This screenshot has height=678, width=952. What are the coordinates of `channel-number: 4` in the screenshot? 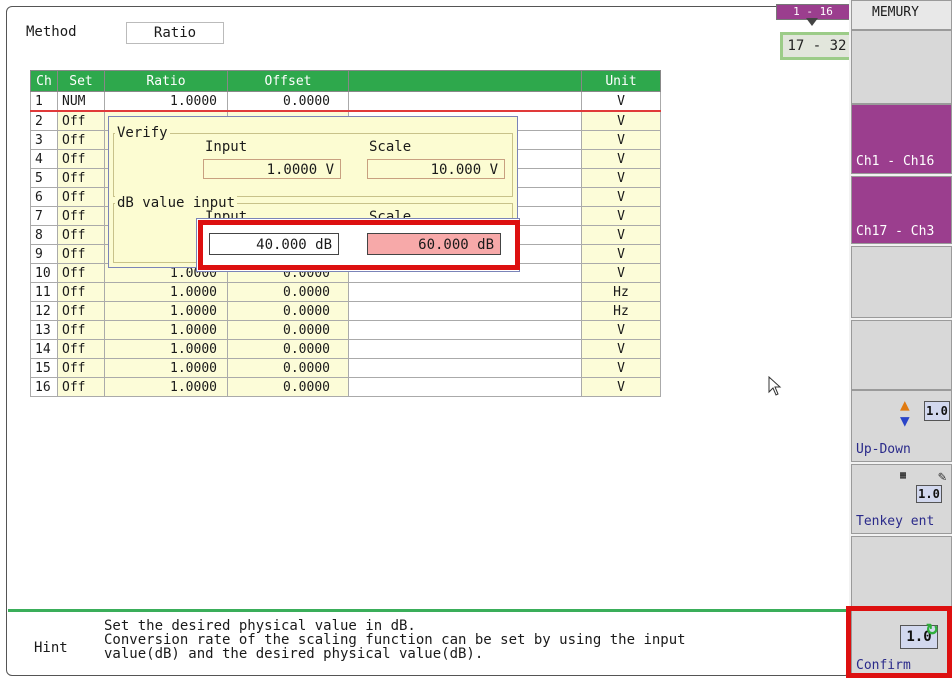 It's located at (44, 159).